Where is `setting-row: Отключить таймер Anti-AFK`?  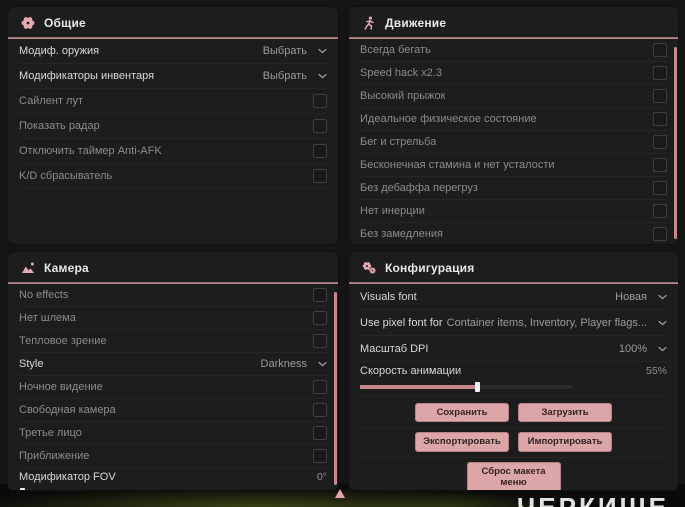 setting-row: Отключить таймер Anti-AFK is located at coordinates (173, 151).